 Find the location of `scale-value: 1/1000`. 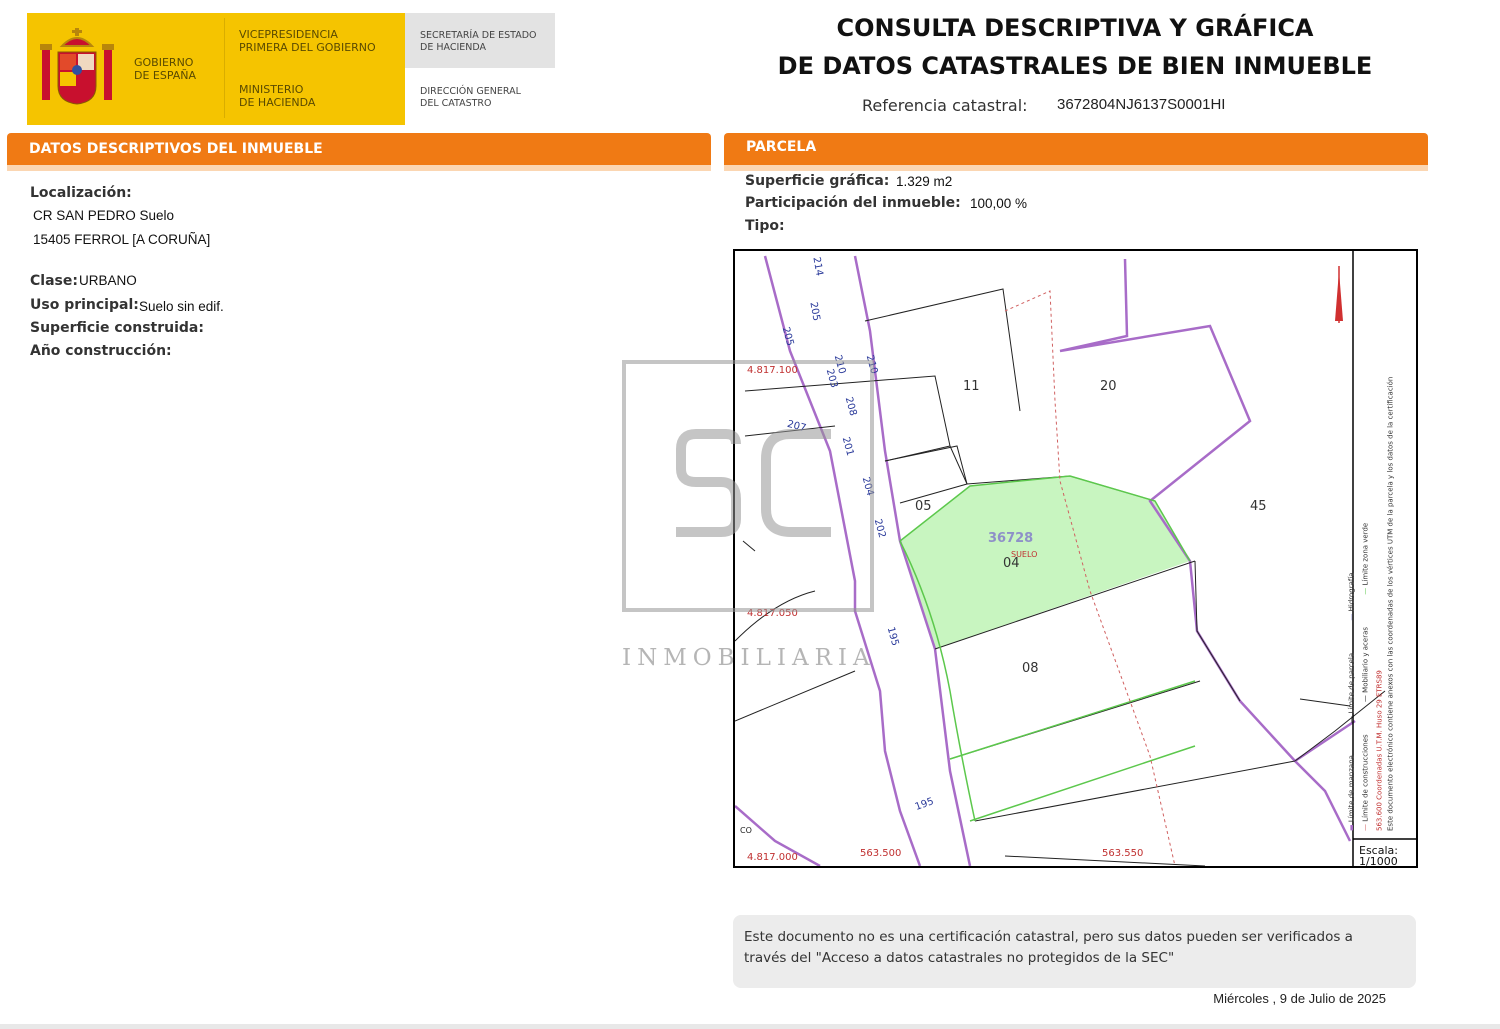

scale-value: 1/1000 is located at coordinates (1378, 861).